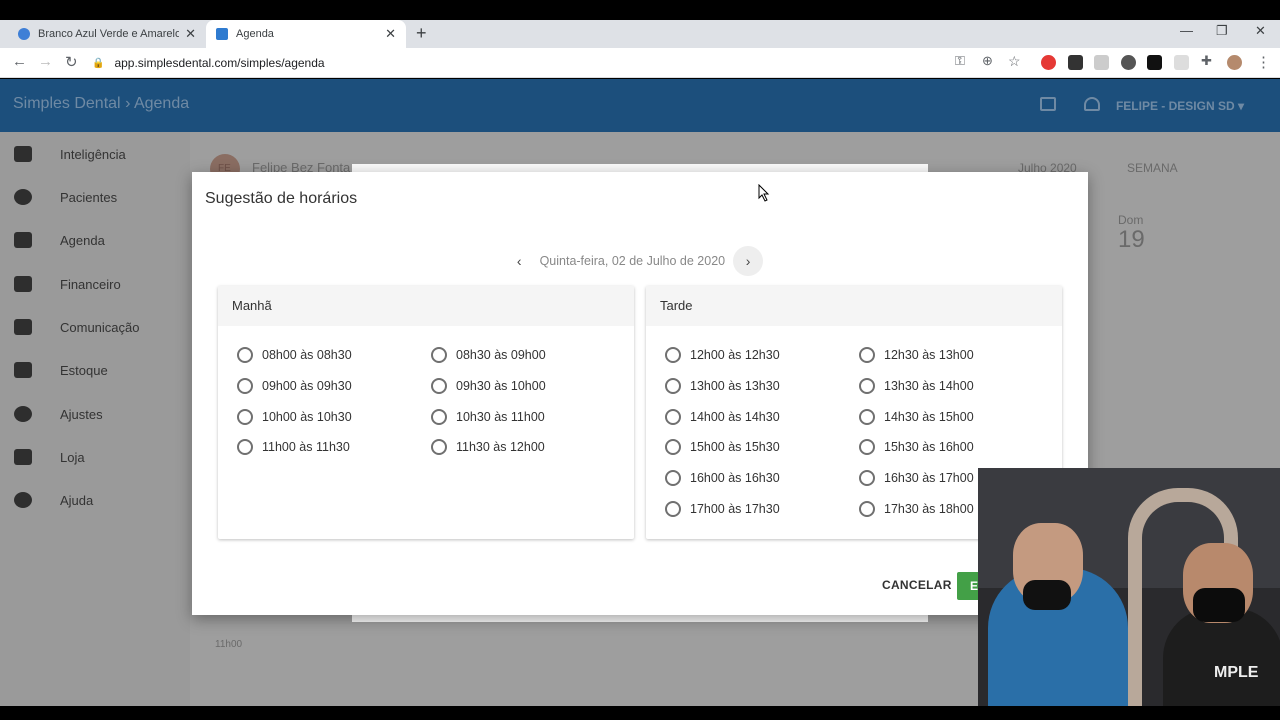 The height and width of the screenshot is (720, 1280). What do you see at coordinates (1175, 106) in the screenshot?
I see `user-name: FELIPE - DESIGN SD` at bounding box center [1175, 106].